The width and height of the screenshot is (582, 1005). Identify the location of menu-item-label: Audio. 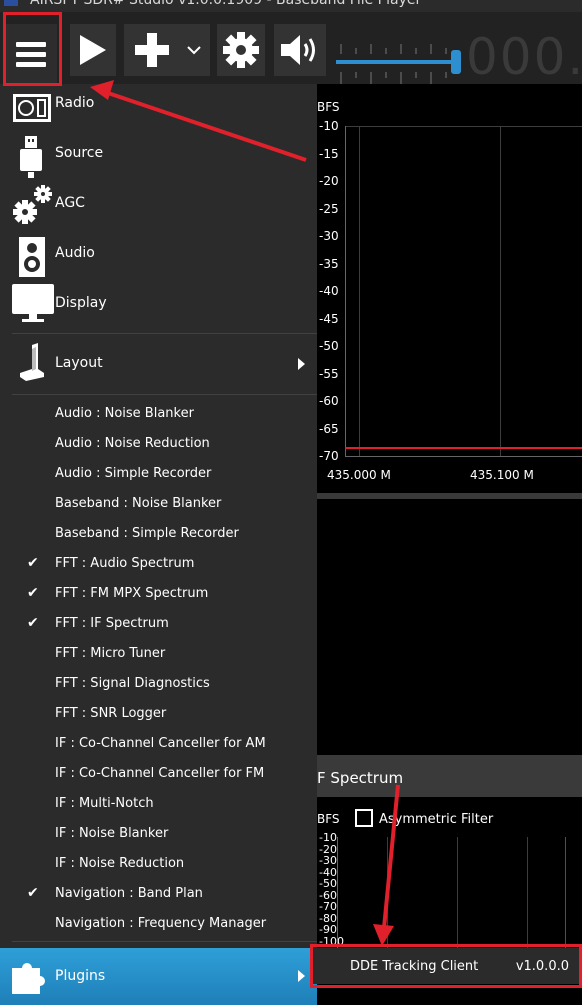
(75, 253).